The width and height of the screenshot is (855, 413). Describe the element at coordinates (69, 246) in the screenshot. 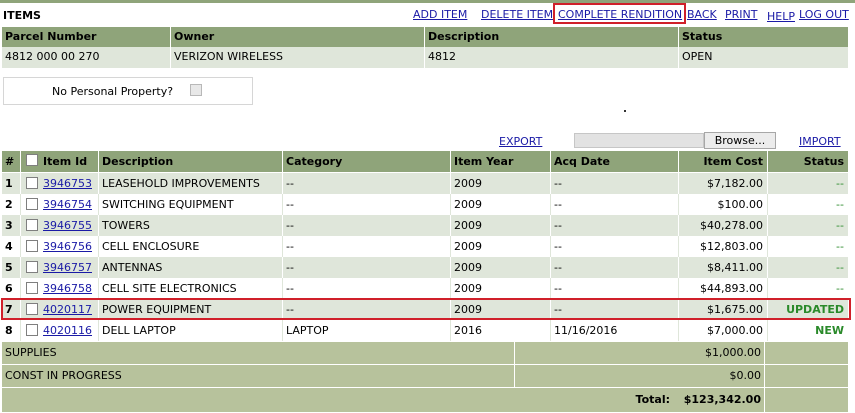

I see `item-id-link: 3946756` at that location.